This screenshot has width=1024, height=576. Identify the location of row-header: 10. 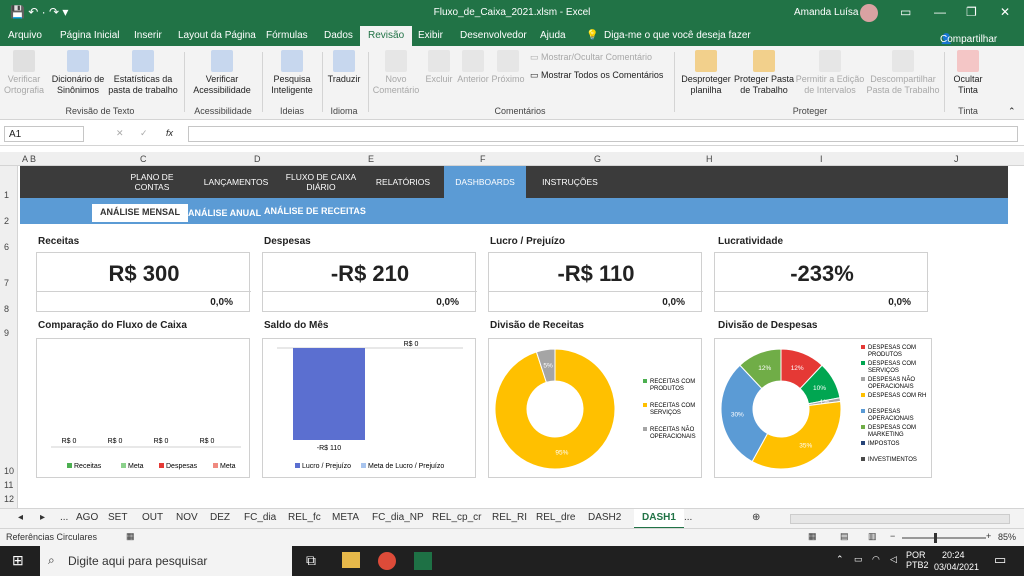
(9, 471).